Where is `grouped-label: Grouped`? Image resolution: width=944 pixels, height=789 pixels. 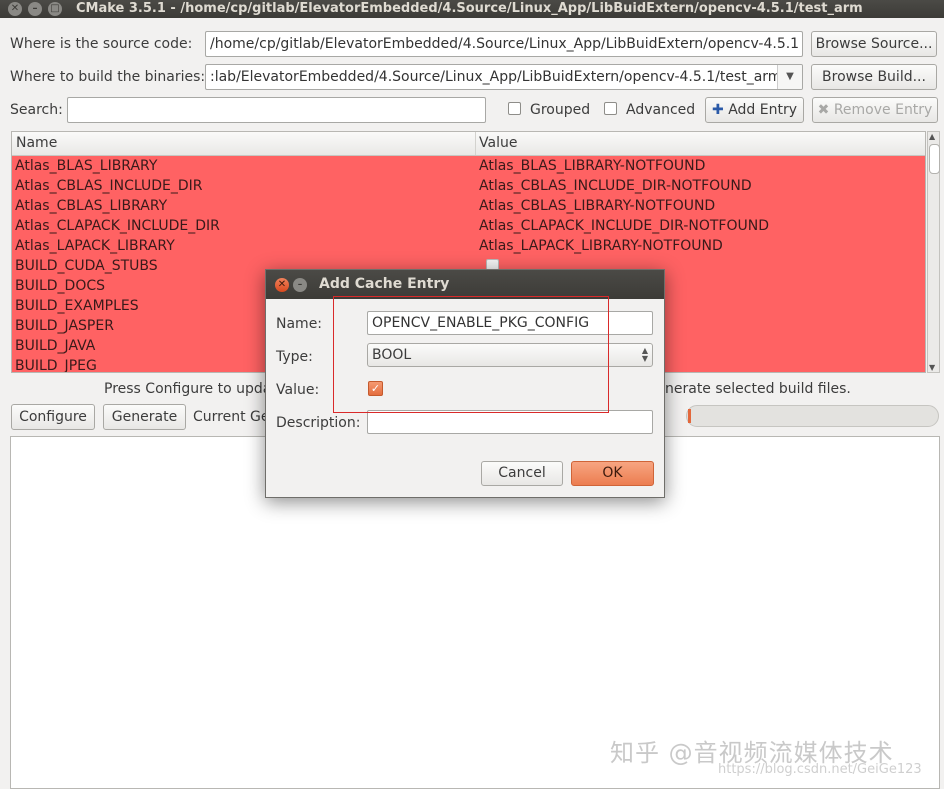
grouped-label: Grouped is located at coordinates (560, 110).